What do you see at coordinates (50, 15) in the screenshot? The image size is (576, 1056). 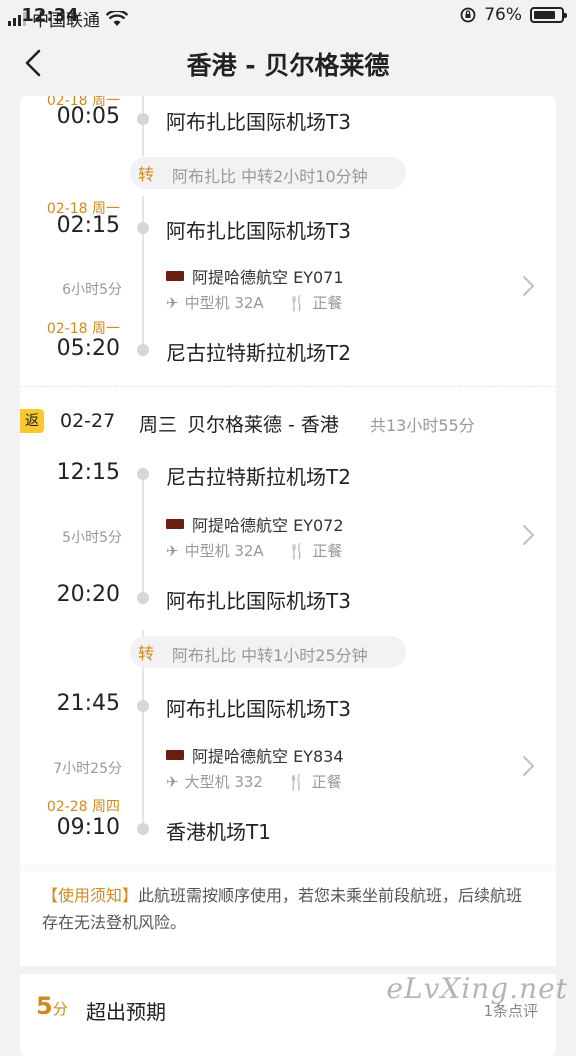 I see `status-time: 12:34` at bounding box center [50, 15].